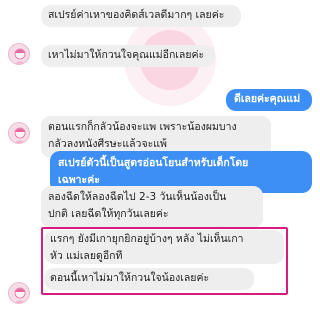 The image size is (320, 320). I want to click on message-bubble-incoming: เหาไม่มาให้กวนใจคุณแม่อีกเลยค่ะ, so click(128, 56).